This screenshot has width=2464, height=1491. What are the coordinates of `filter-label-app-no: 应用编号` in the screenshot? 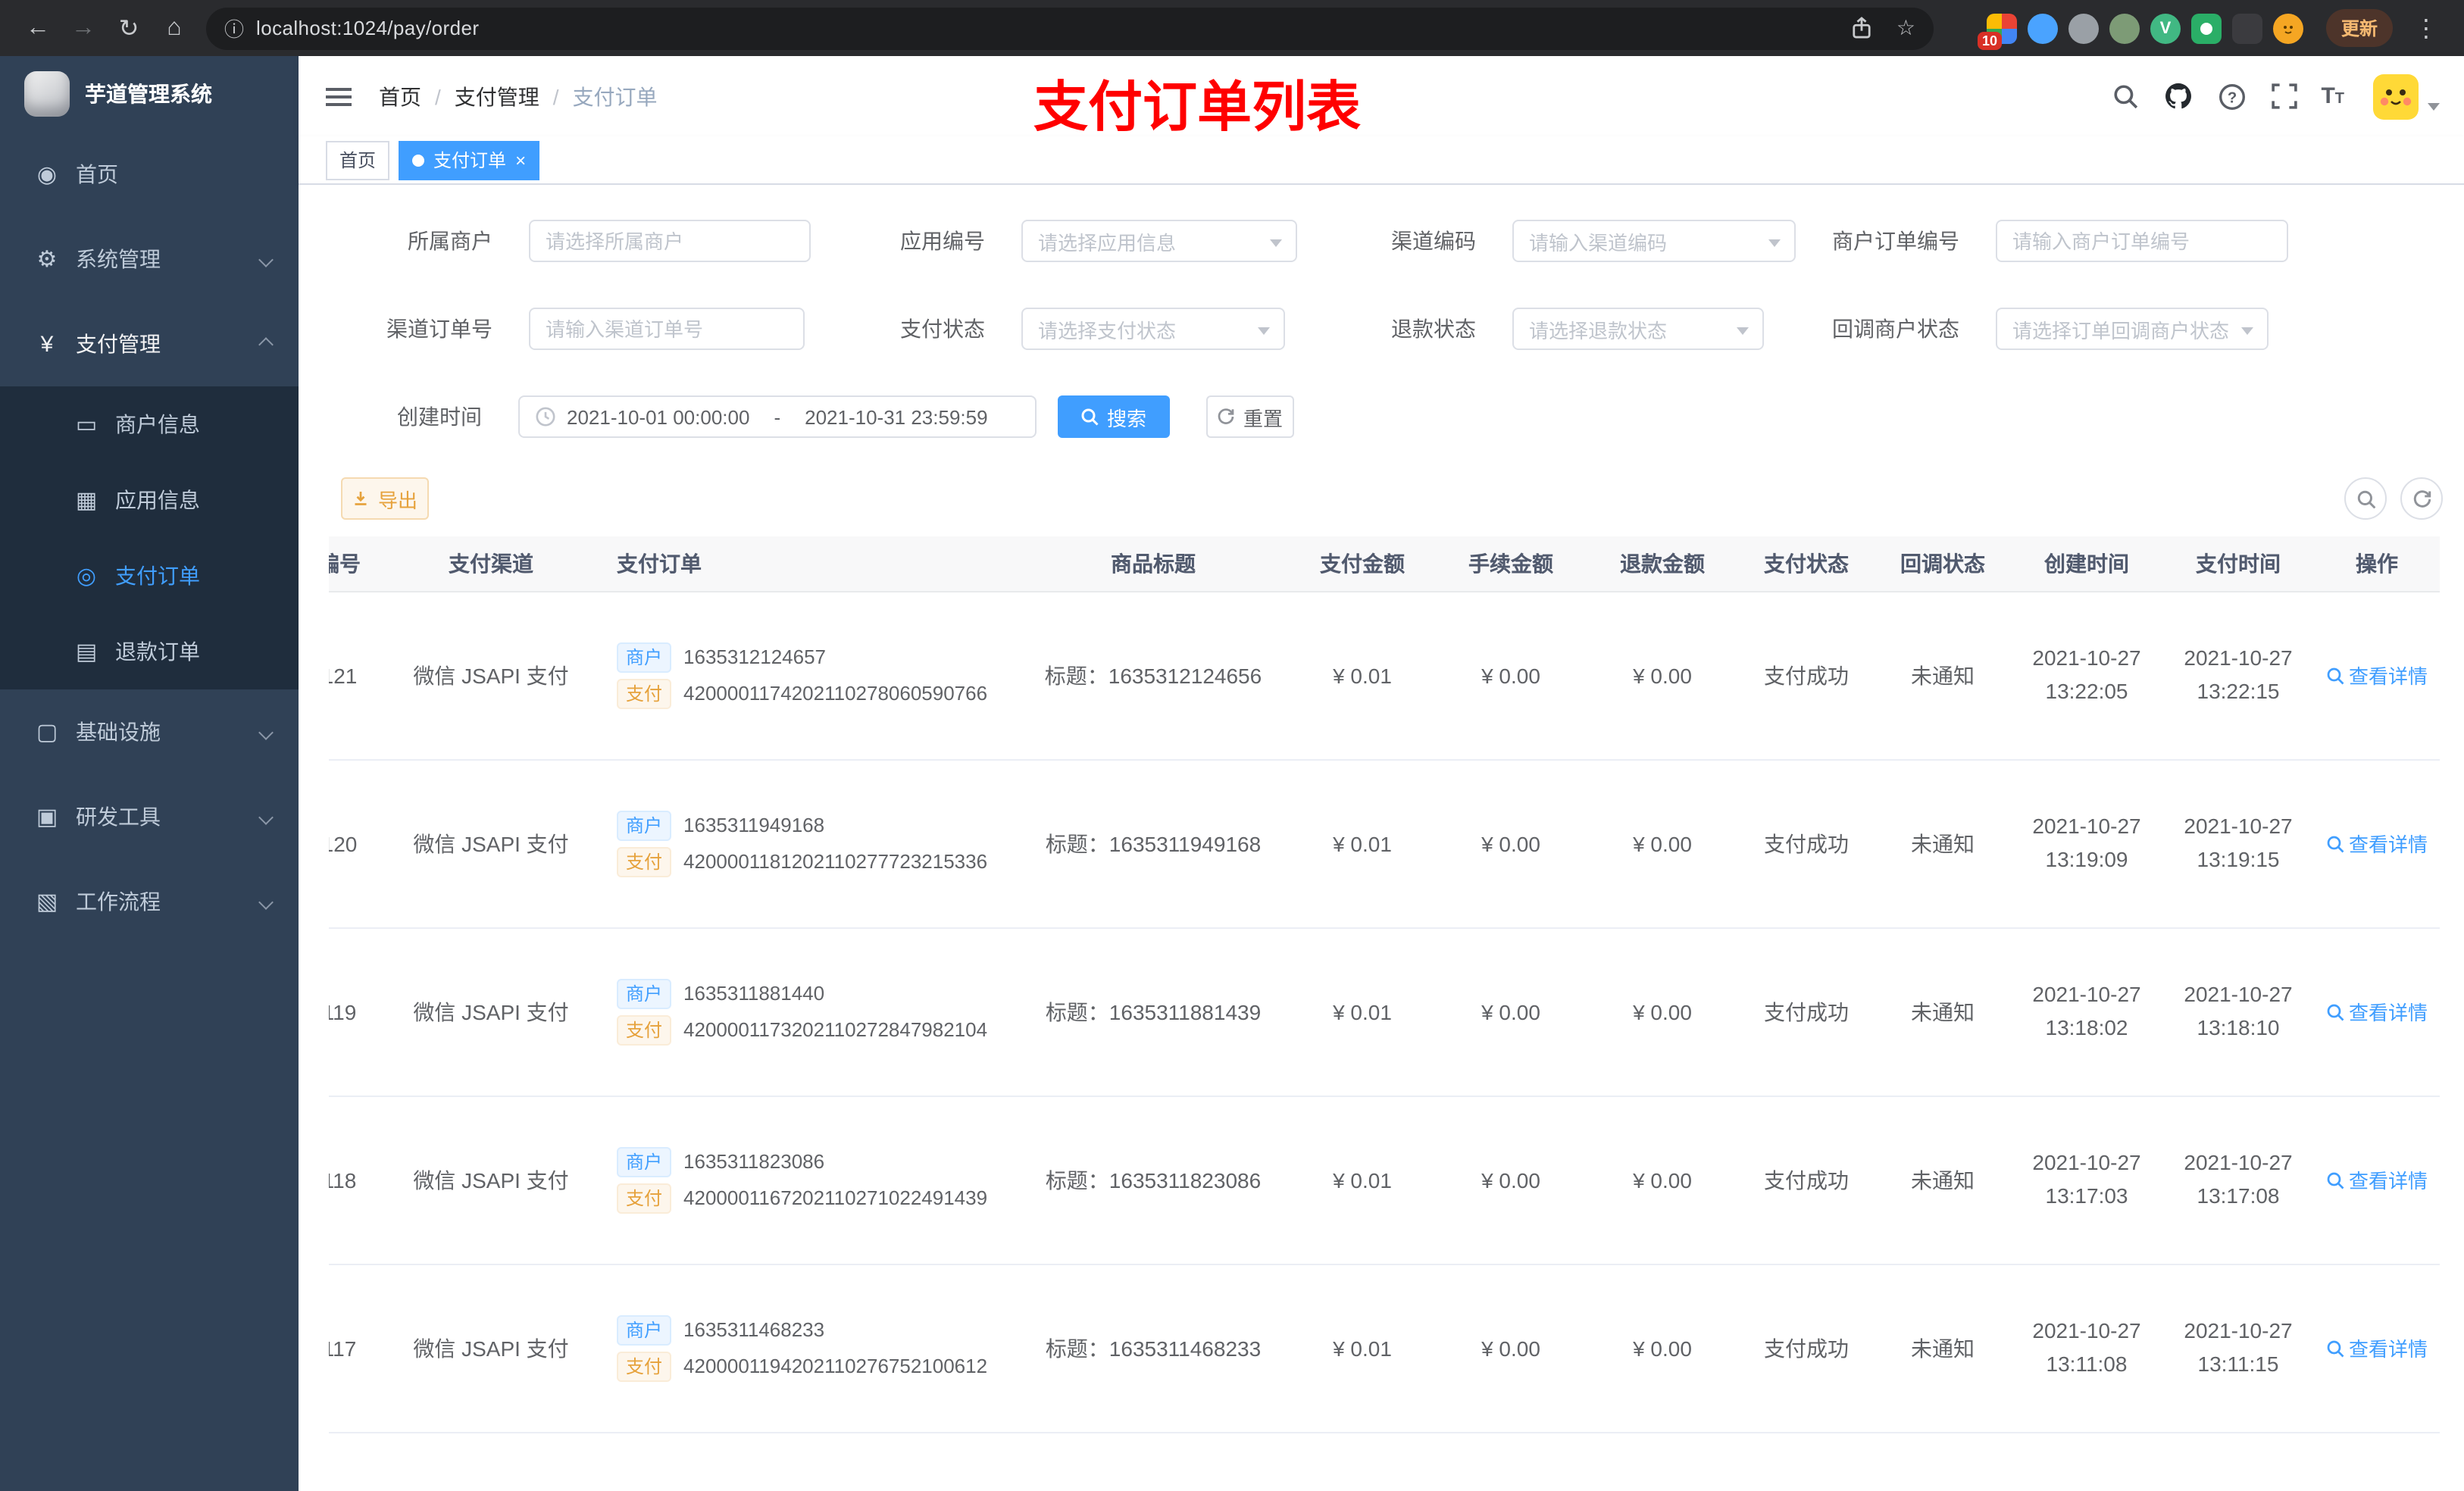 It's located at (942, 241).